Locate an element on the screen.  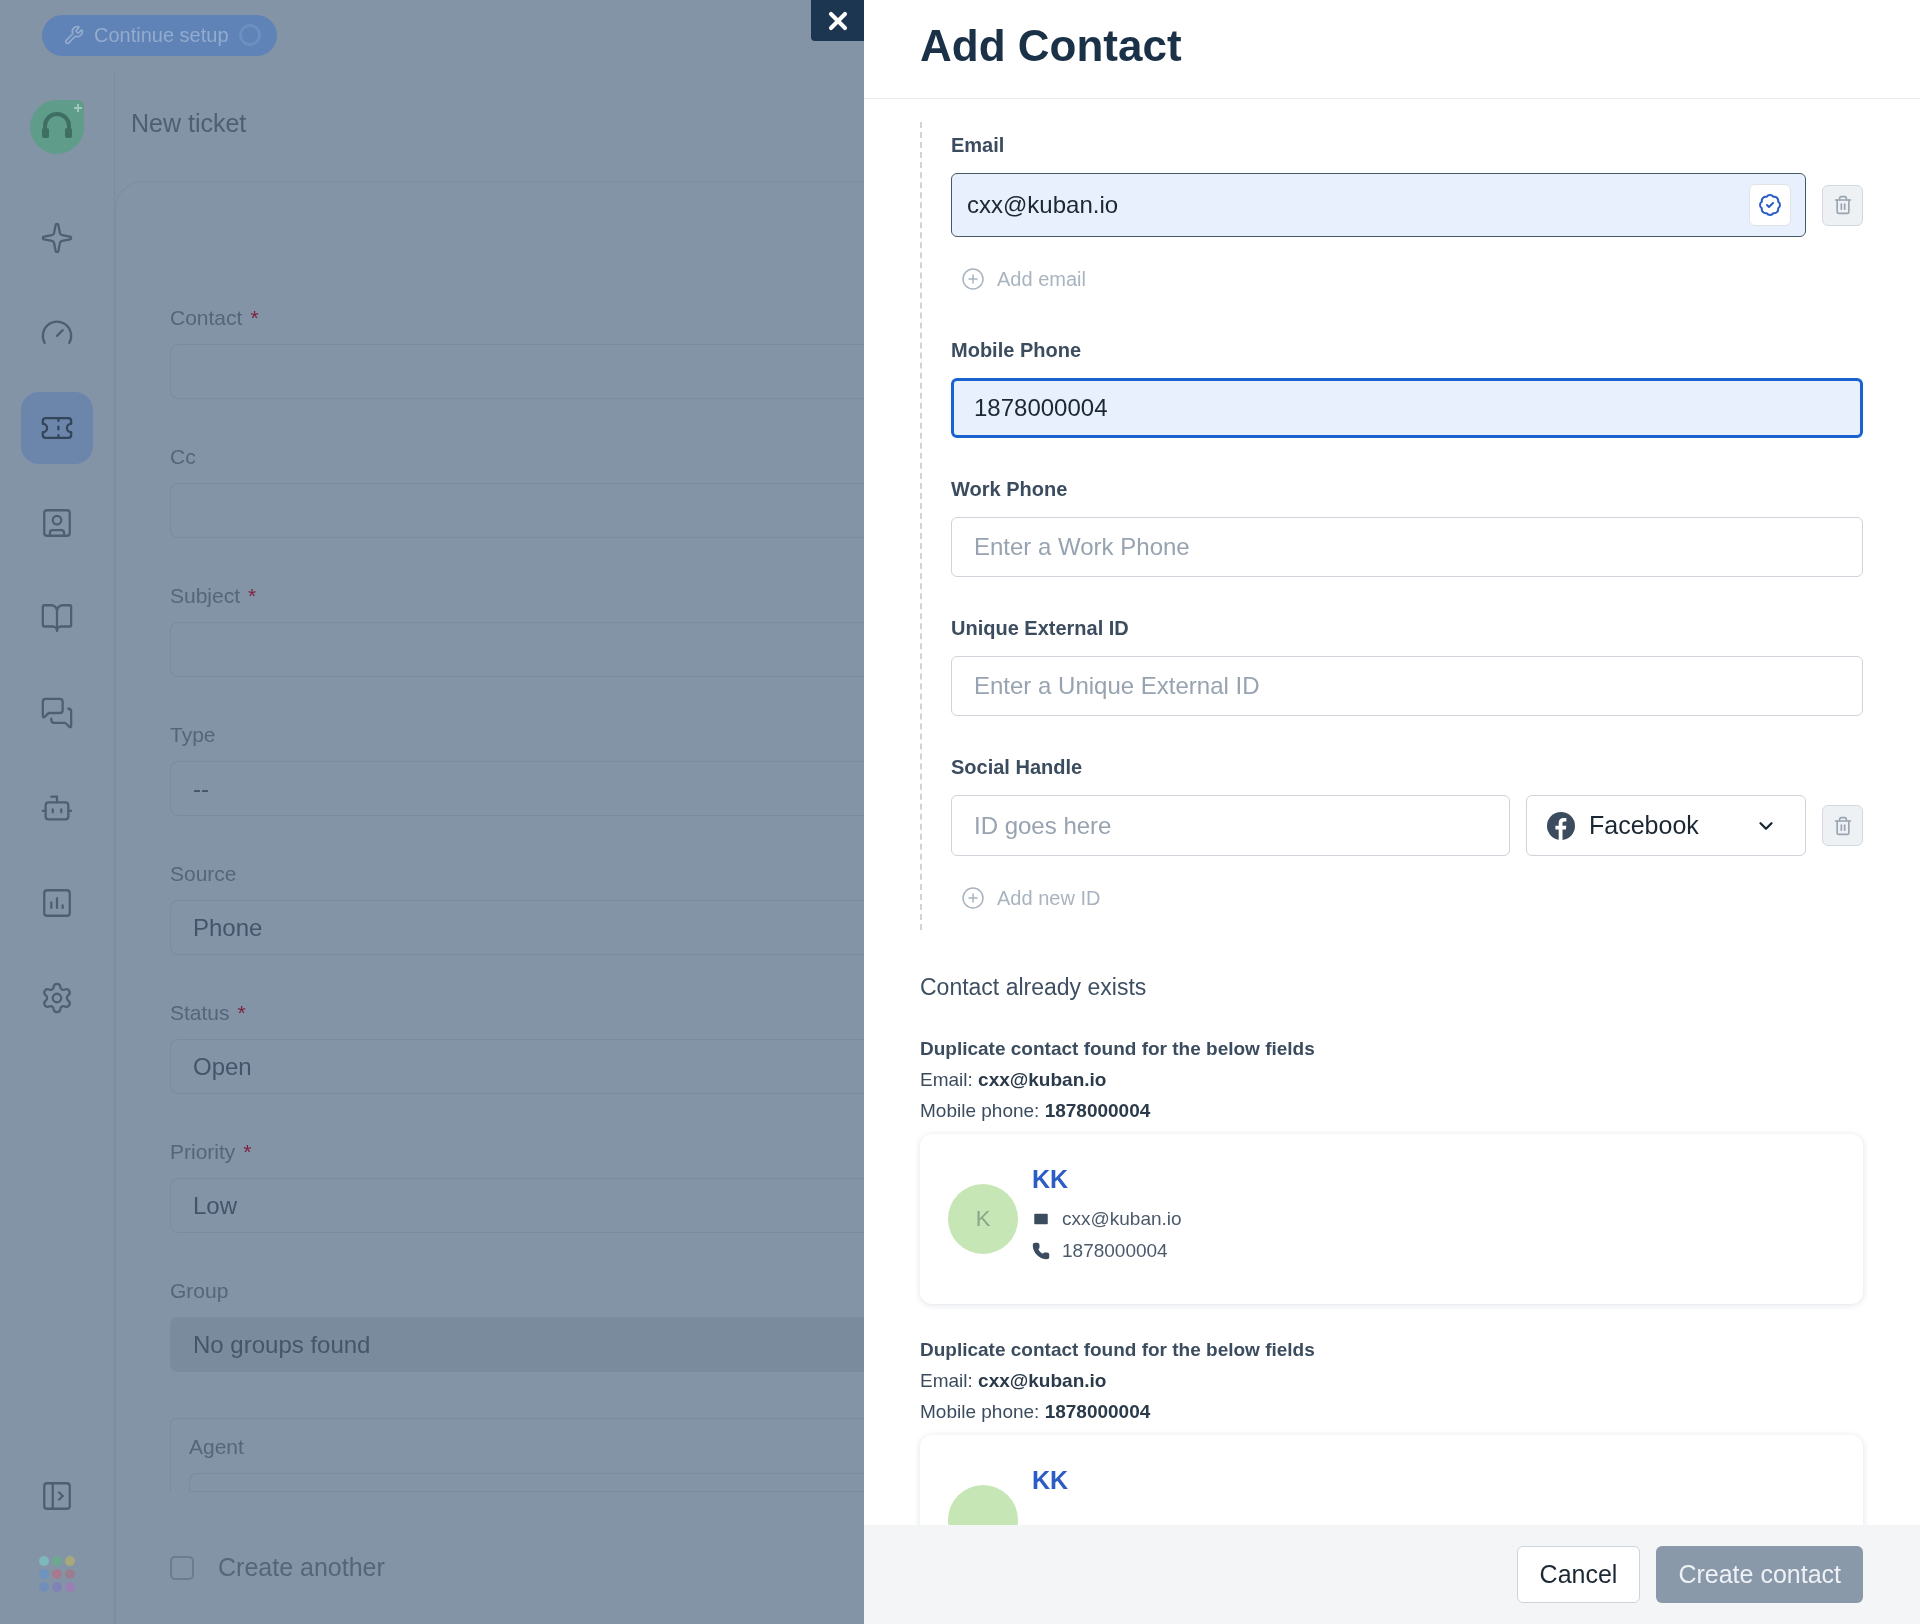
text-field: Enter a Unique External ID is located at coordinates (1407, 686).